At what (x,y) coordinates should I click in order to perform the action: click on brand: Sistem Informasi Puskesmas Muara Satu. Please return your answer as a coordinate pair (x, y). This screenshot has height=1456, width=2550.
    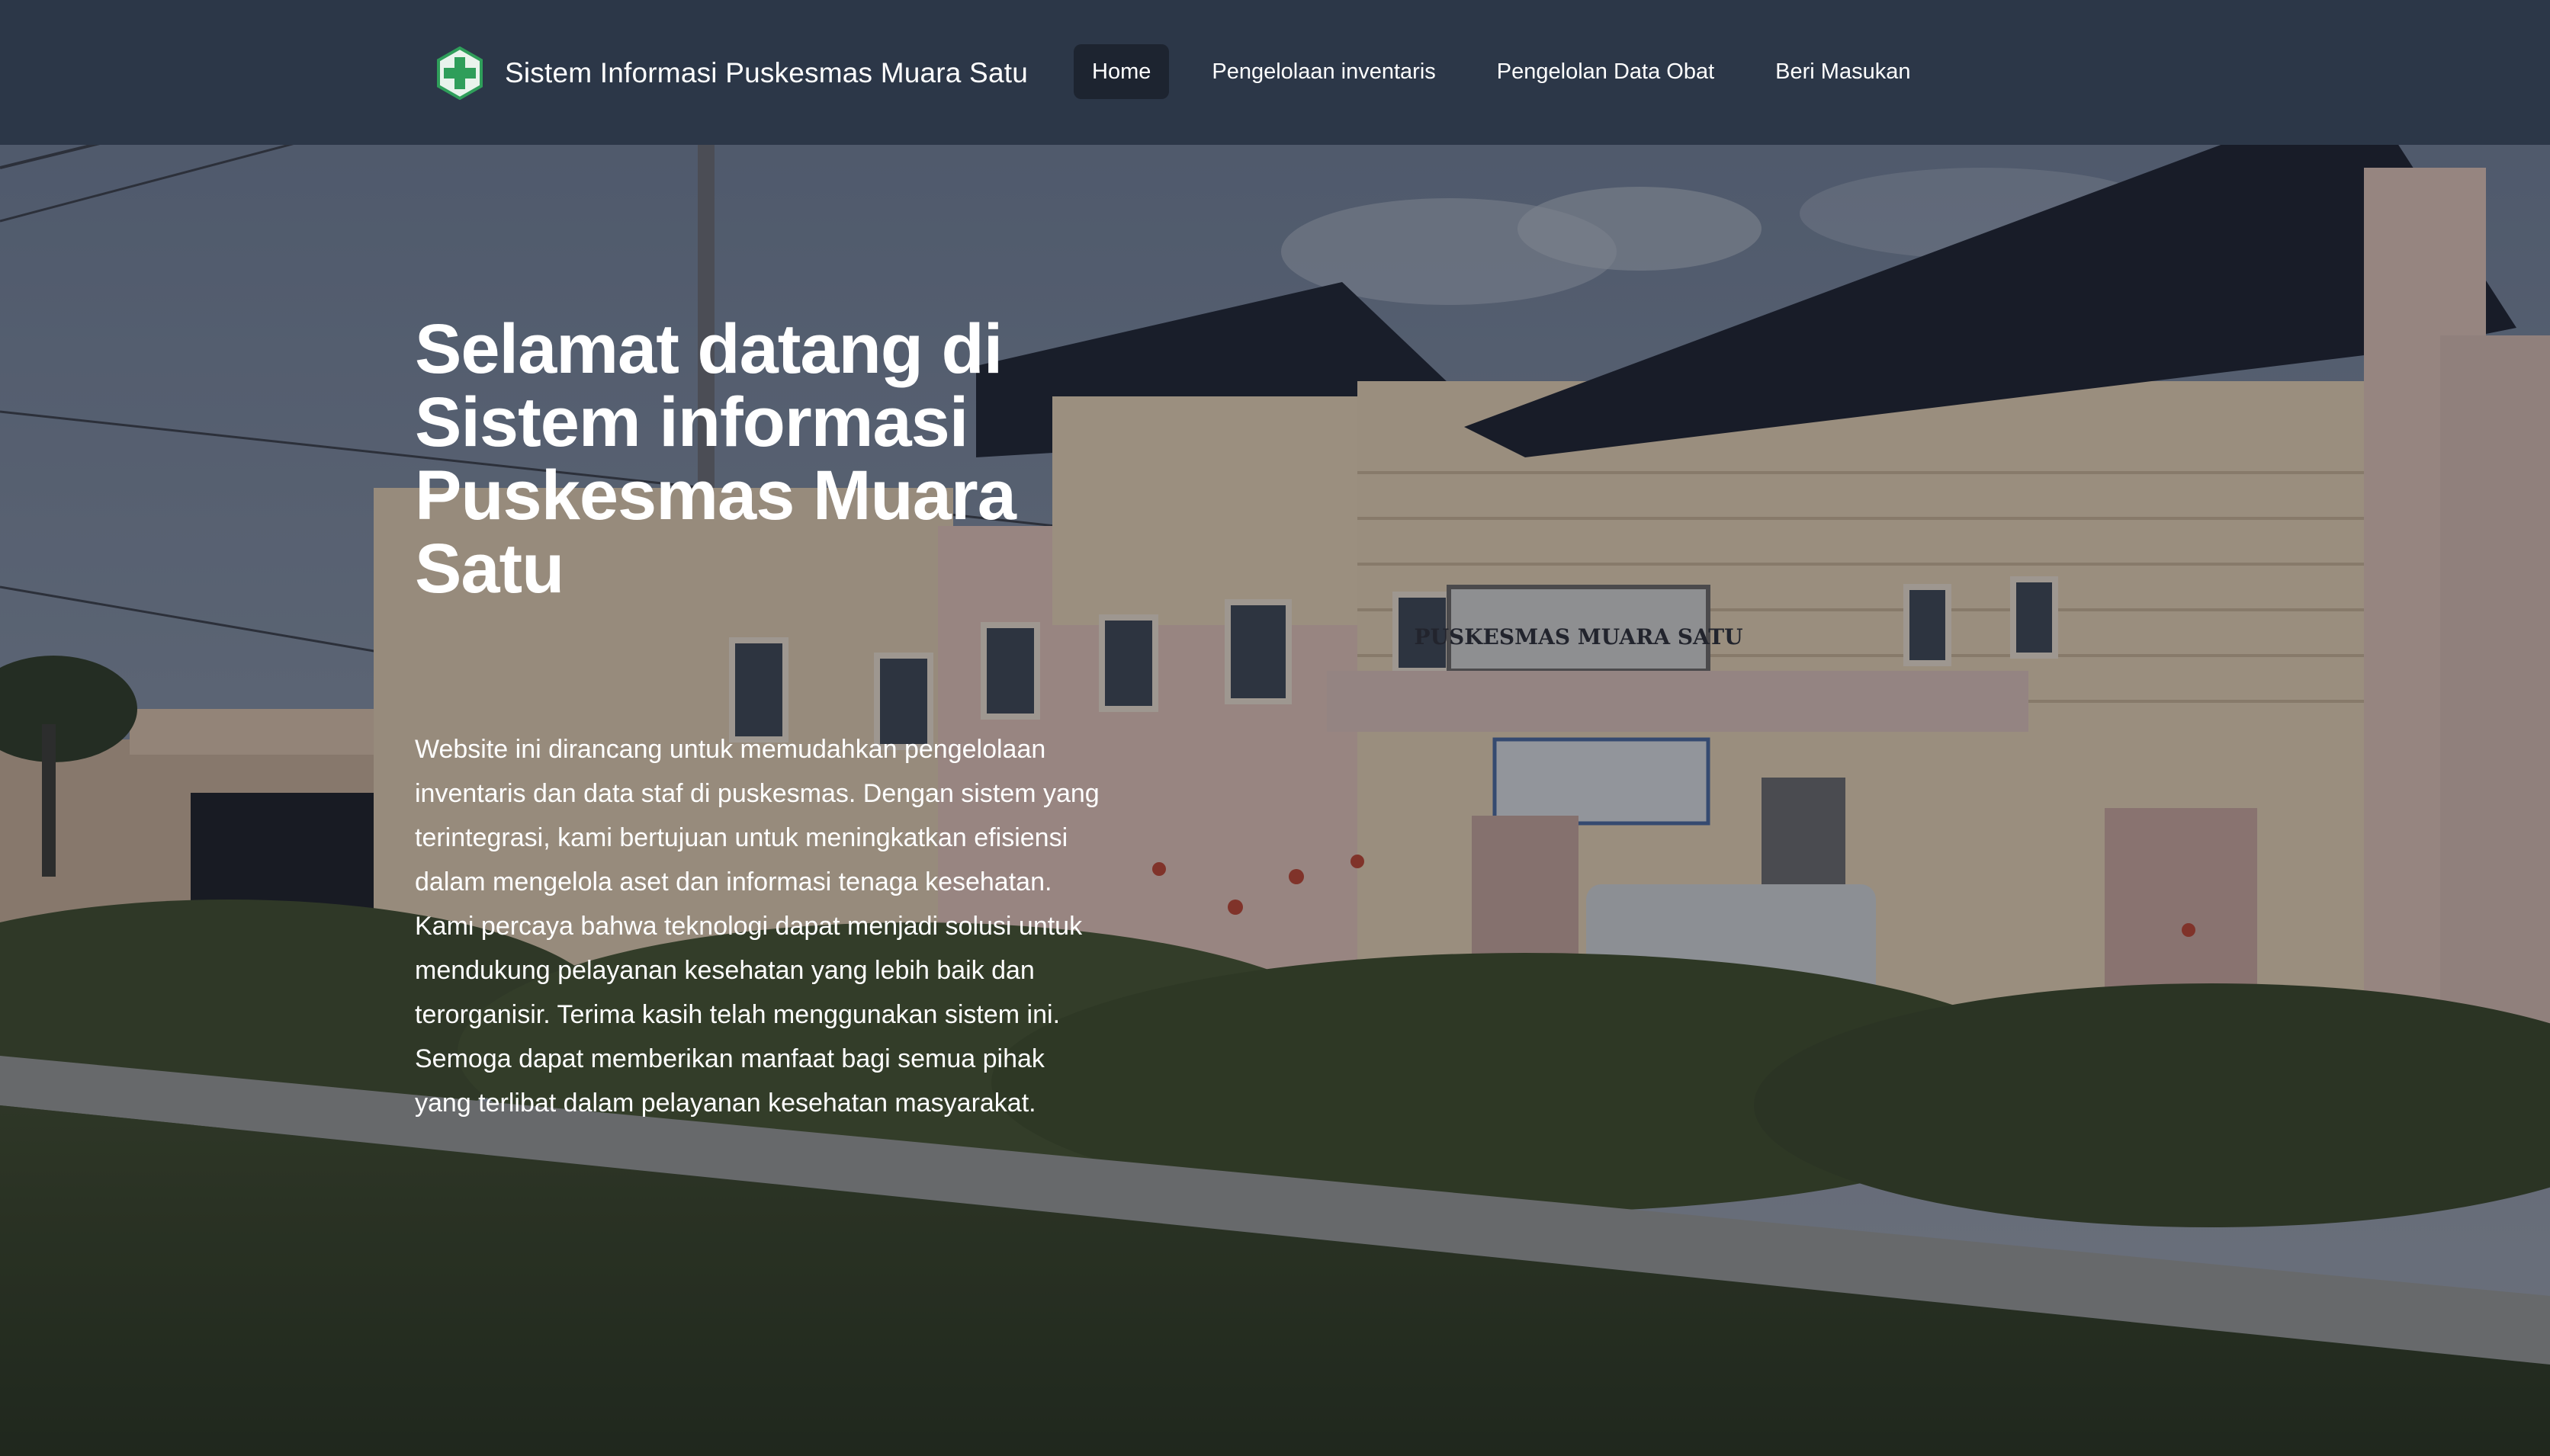
    Looking at the image, I should click on (732, 73).